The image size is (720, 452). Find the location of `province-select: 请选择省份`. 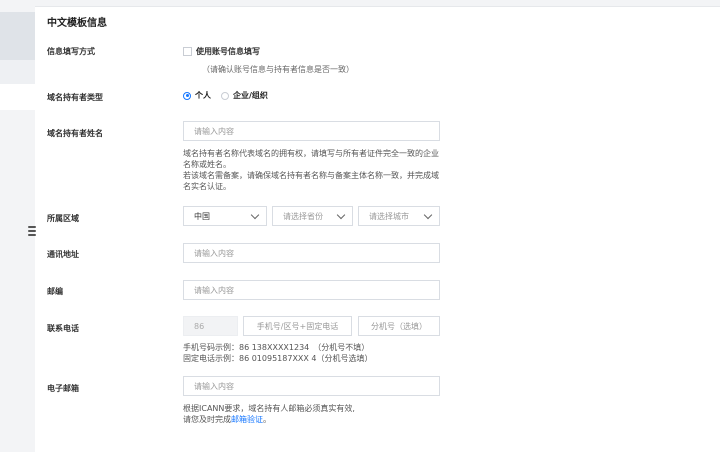

province-select: 请选择省份 is located at coordinates (312, 216).